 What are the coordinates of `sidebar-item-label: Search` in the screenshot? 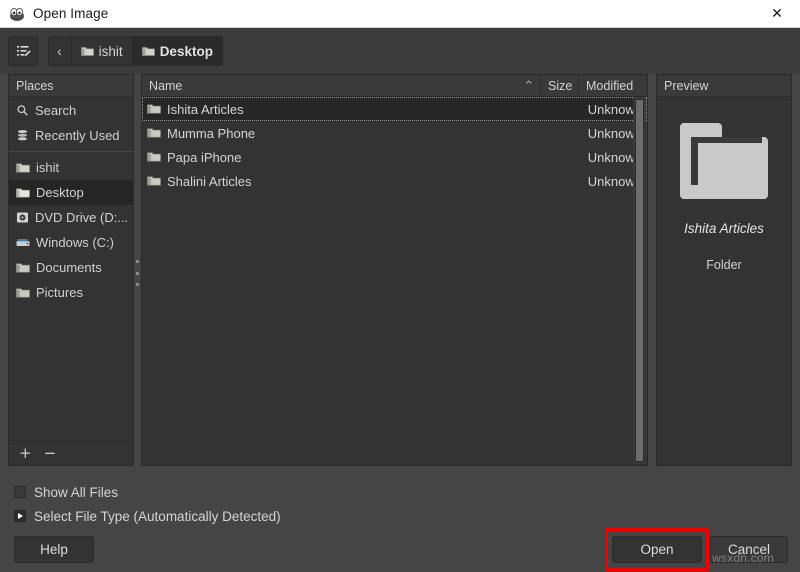 It's located at (56, 110).